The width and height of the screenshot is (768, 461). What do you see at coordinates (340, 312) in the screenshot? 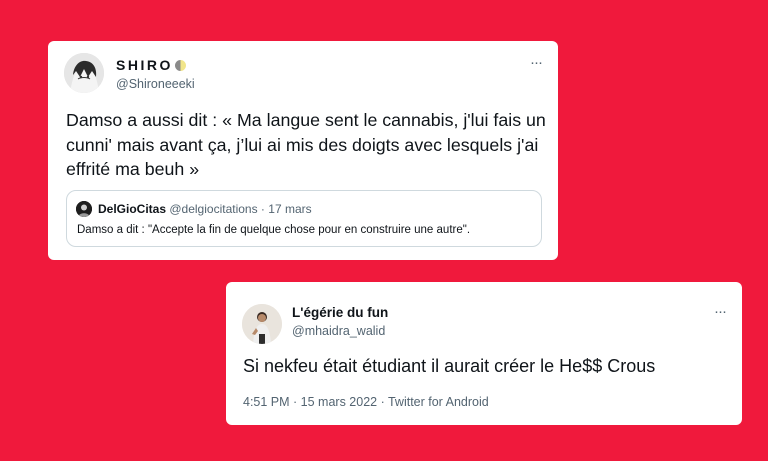
I see `display-name: L'égérie du fun` at bounding box center [340, 312].